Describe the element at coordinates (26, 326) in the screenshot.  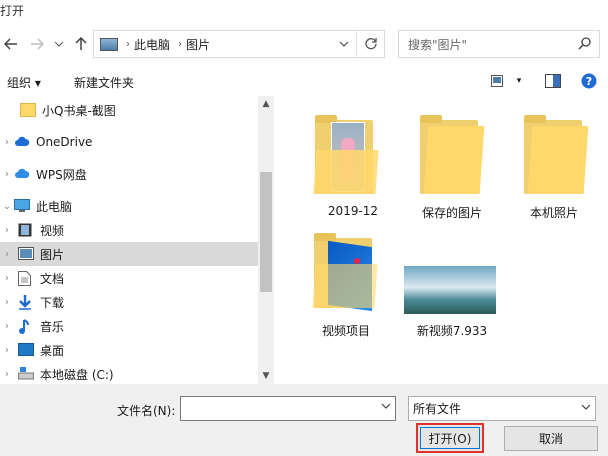
I see `music-icon` at that location.